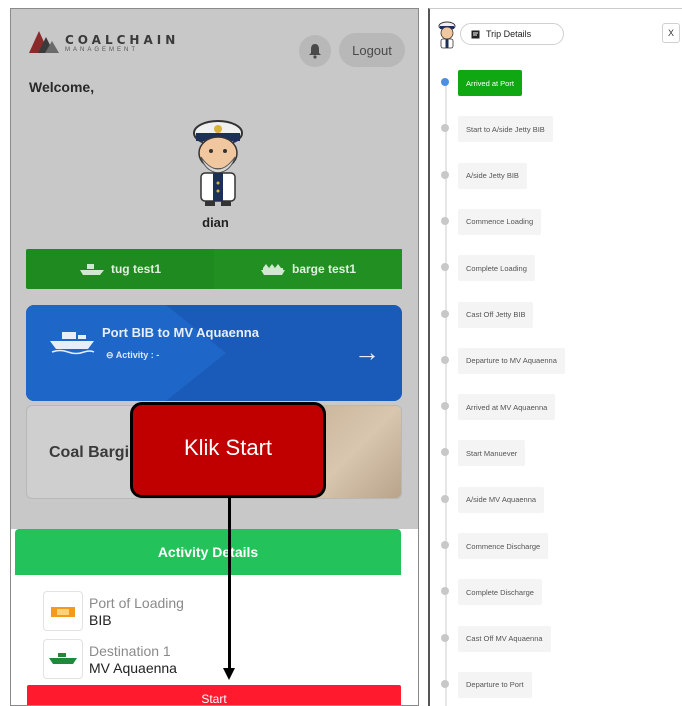 This screenshot has height=706, width=682. What do you see at coordinates (495, 684) in the screenshot?
I see `timeline-step-label: Departure to Port` at bounding box center [495, 684].